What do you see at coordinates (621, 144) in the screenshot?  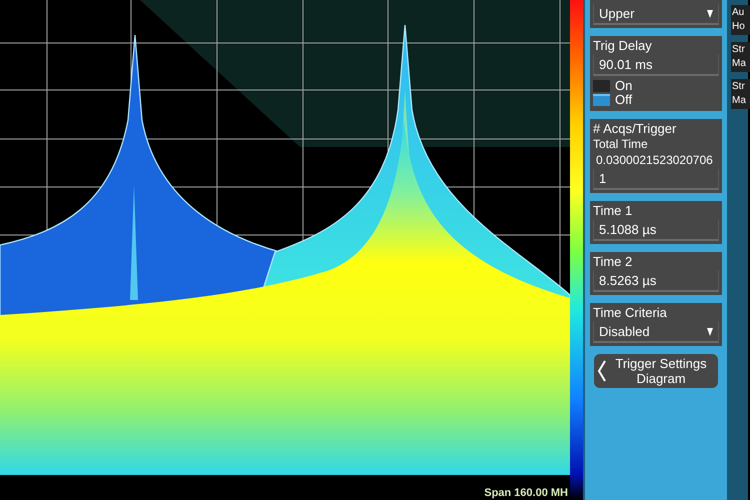 I see `field-label: Total Time` at bounding box center [621, 144].